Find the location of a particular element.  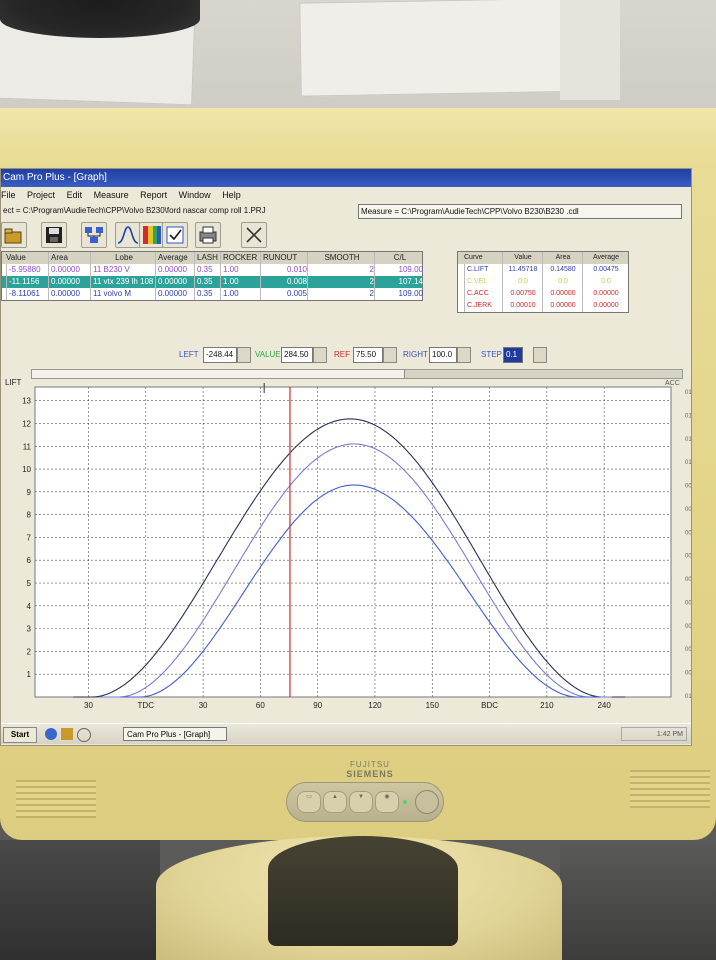

lobe-cell-value: -5.95880 is located at coordinates (27, 270).